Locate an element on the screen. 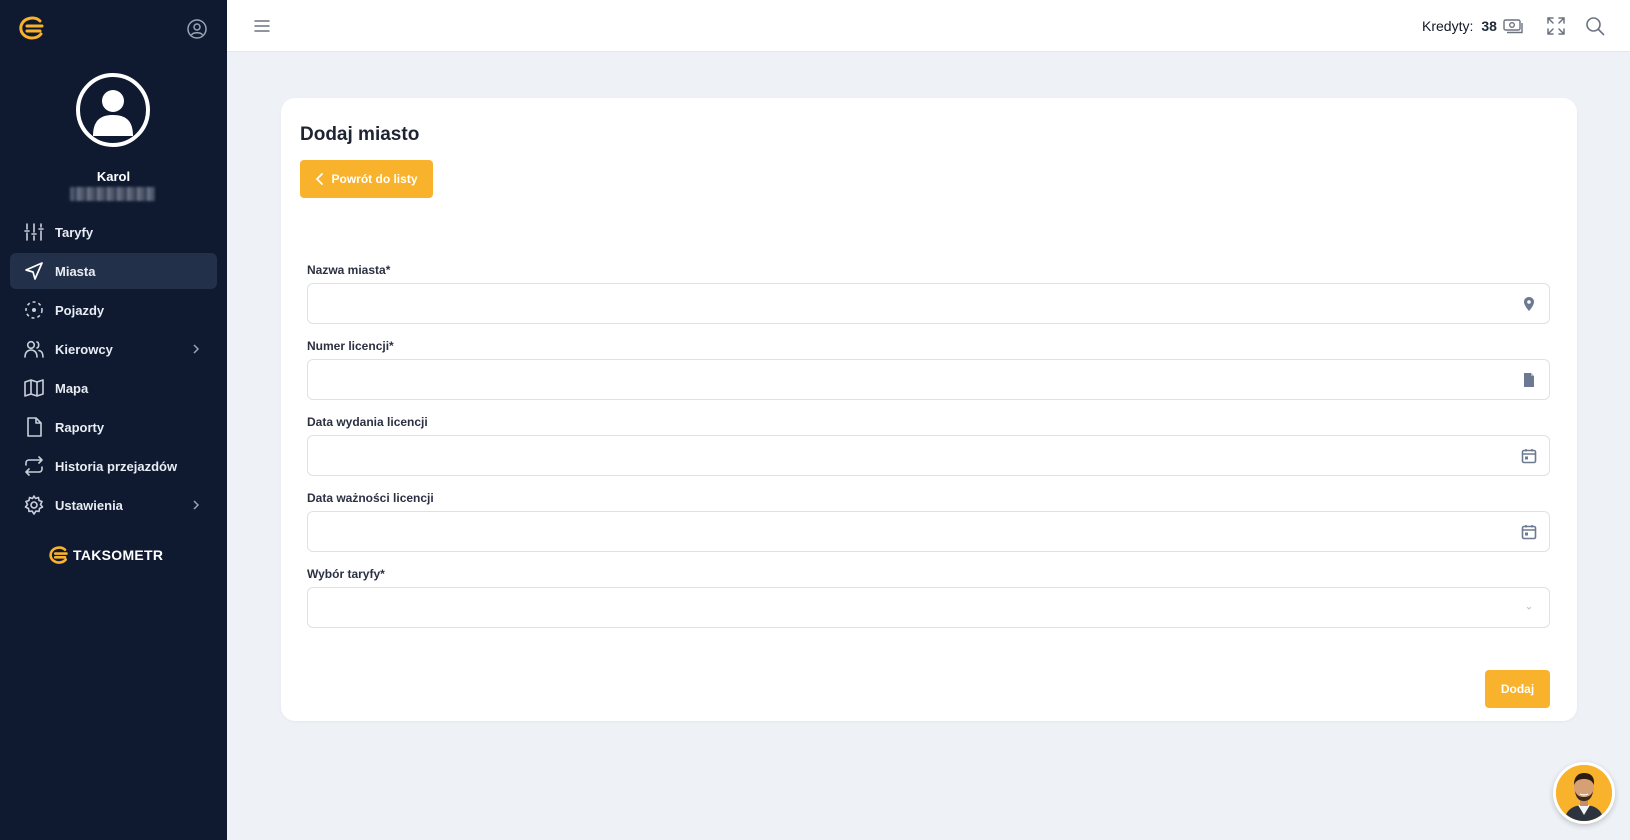 The height and width of the screenshot is (840, 1630). brand-mark-icon is located at coordinates (58, 555).